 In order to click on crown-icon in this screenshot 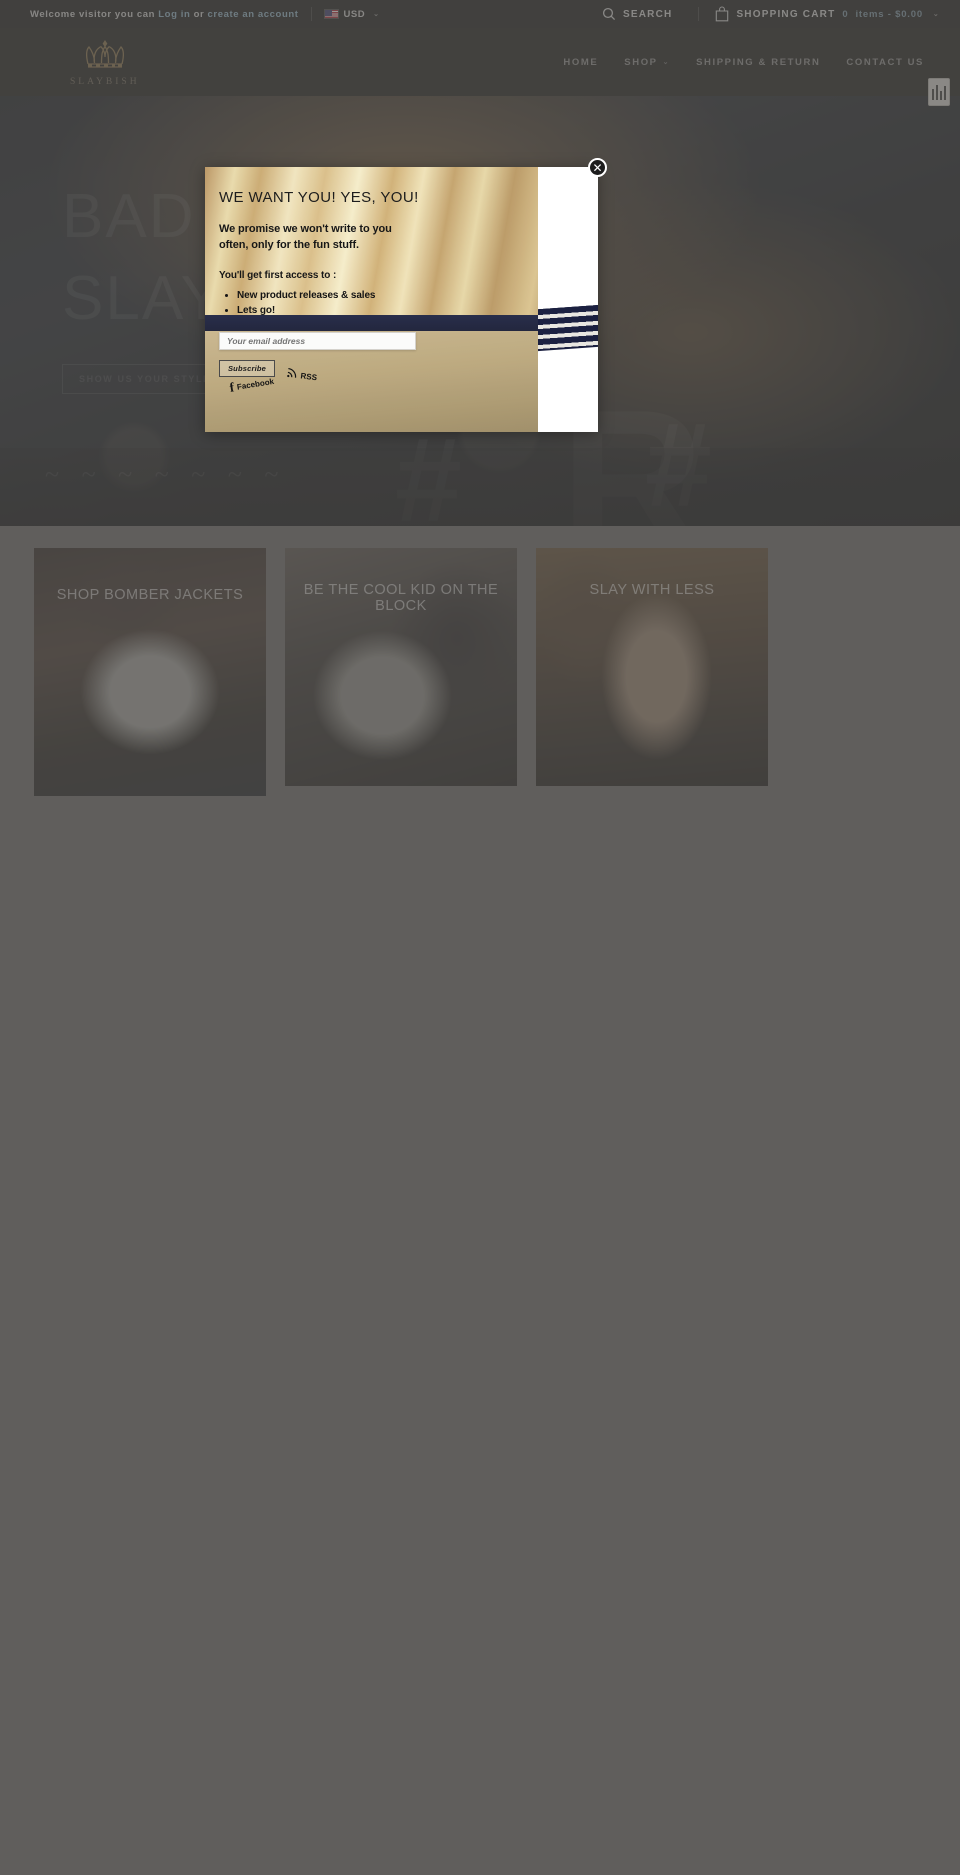, I will do `click(105, 56)`.